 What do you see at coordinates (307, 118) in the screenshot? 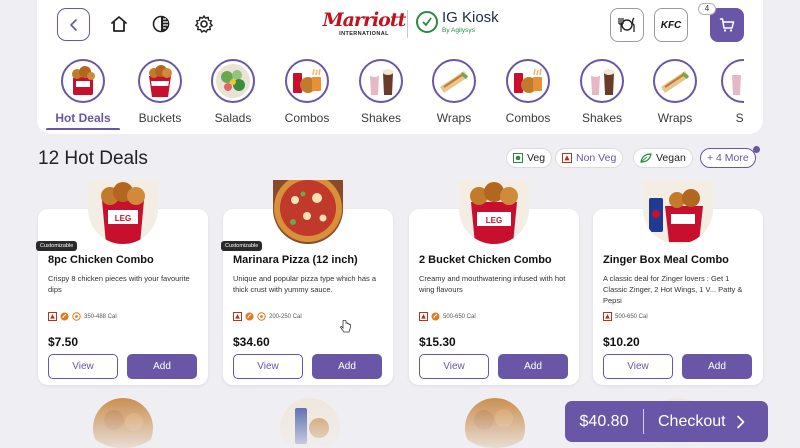
I see `category-label: Combos` at bounding box center [307, 118].